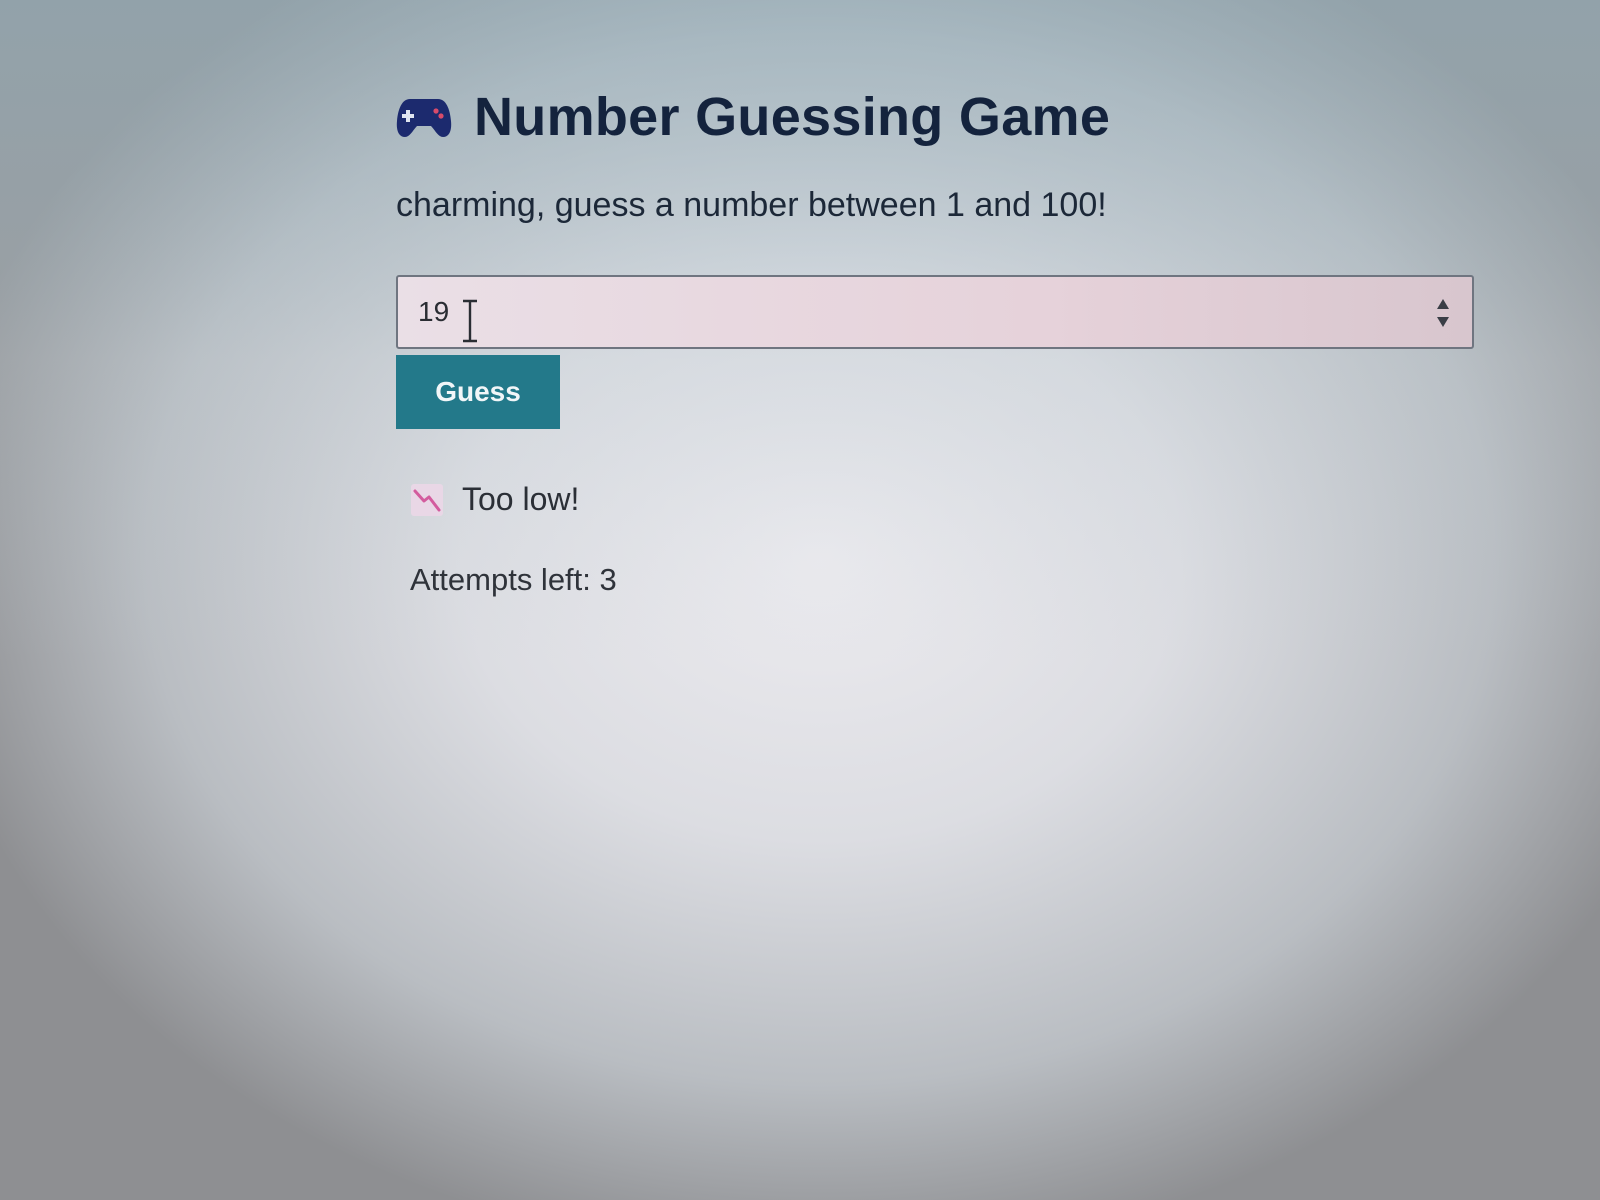  Describe the element at coordinates (792, 117) in the screenshot. I see `page-title: Number Guessing Game` at that location.